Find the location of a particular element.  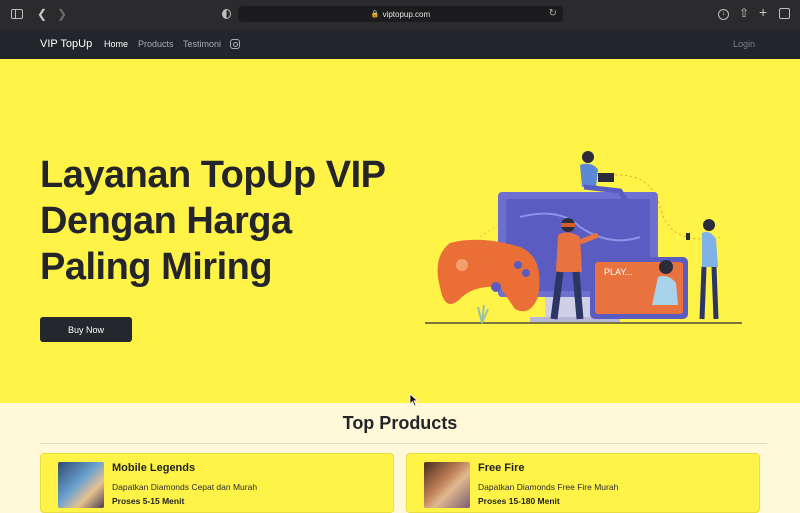

section-divider is located at coordinates (403, 443).